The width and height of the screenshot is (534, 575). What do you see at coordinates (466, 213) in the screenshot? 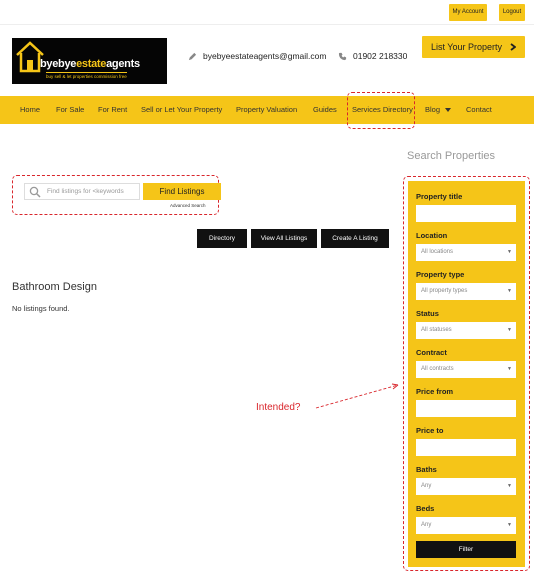
I see `property-title-input` at bounding box center [466, 213].